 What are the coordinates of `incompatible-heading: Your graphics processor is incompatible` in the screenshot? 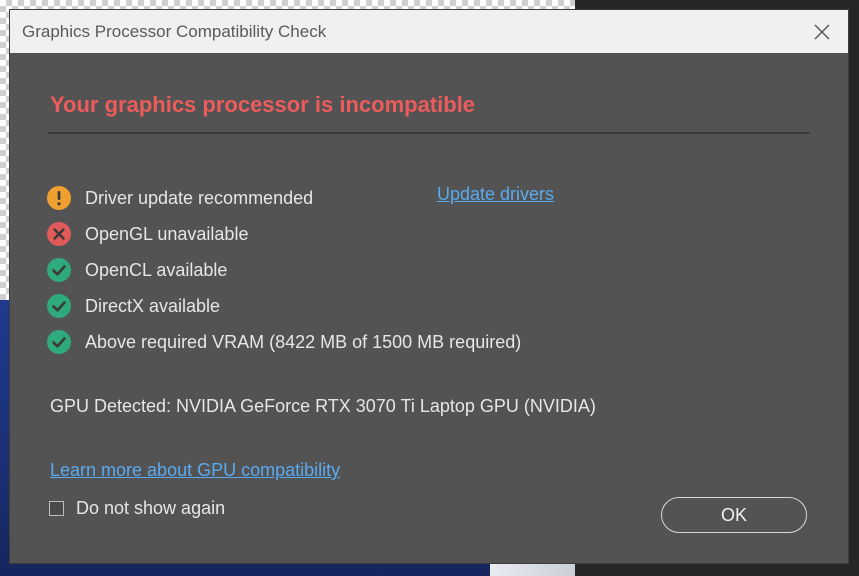 It's located at (263, 104).